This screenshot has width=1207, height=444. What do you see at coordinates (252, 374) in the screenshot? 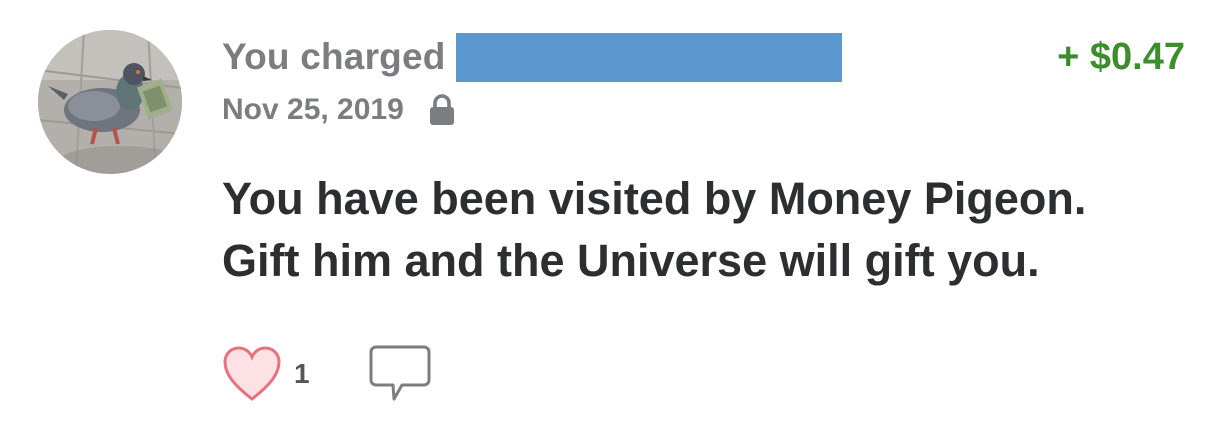
I see `heart-icon` at bounding box center [252, 374].